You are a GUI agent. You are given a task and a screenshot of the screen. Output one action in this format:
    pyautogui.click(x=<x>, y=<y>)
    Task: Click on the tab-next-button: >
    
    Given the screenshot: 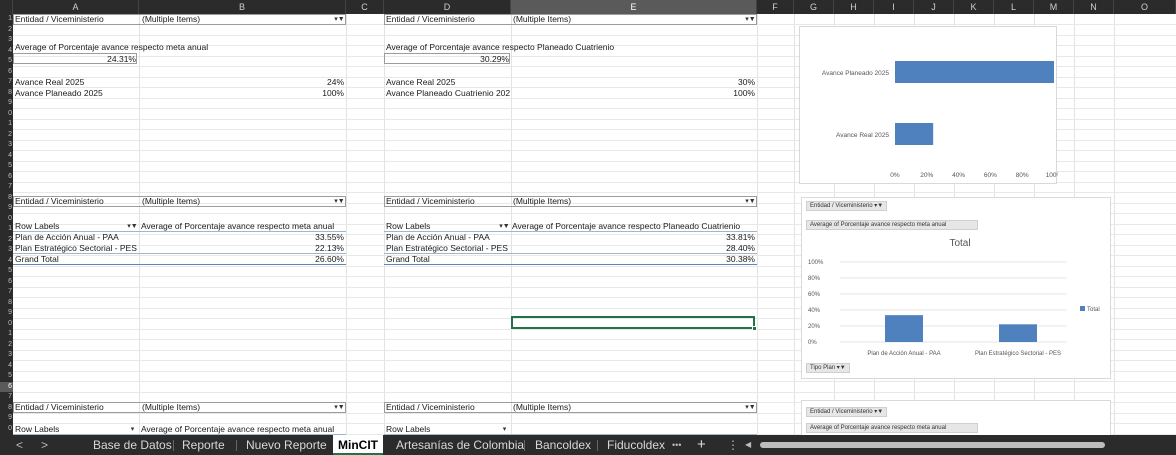 What is the action you would take?
    pyautogui.click(x=44, y=445)
    